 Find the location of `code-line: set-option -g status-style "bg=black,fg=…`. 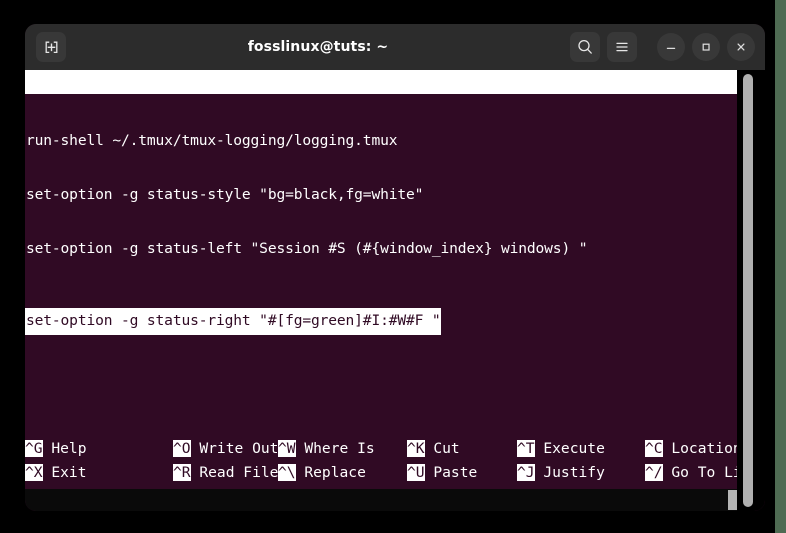

code-line: set-option -g status-style "bg=black,fg=… is located at coordinates (224, 195).